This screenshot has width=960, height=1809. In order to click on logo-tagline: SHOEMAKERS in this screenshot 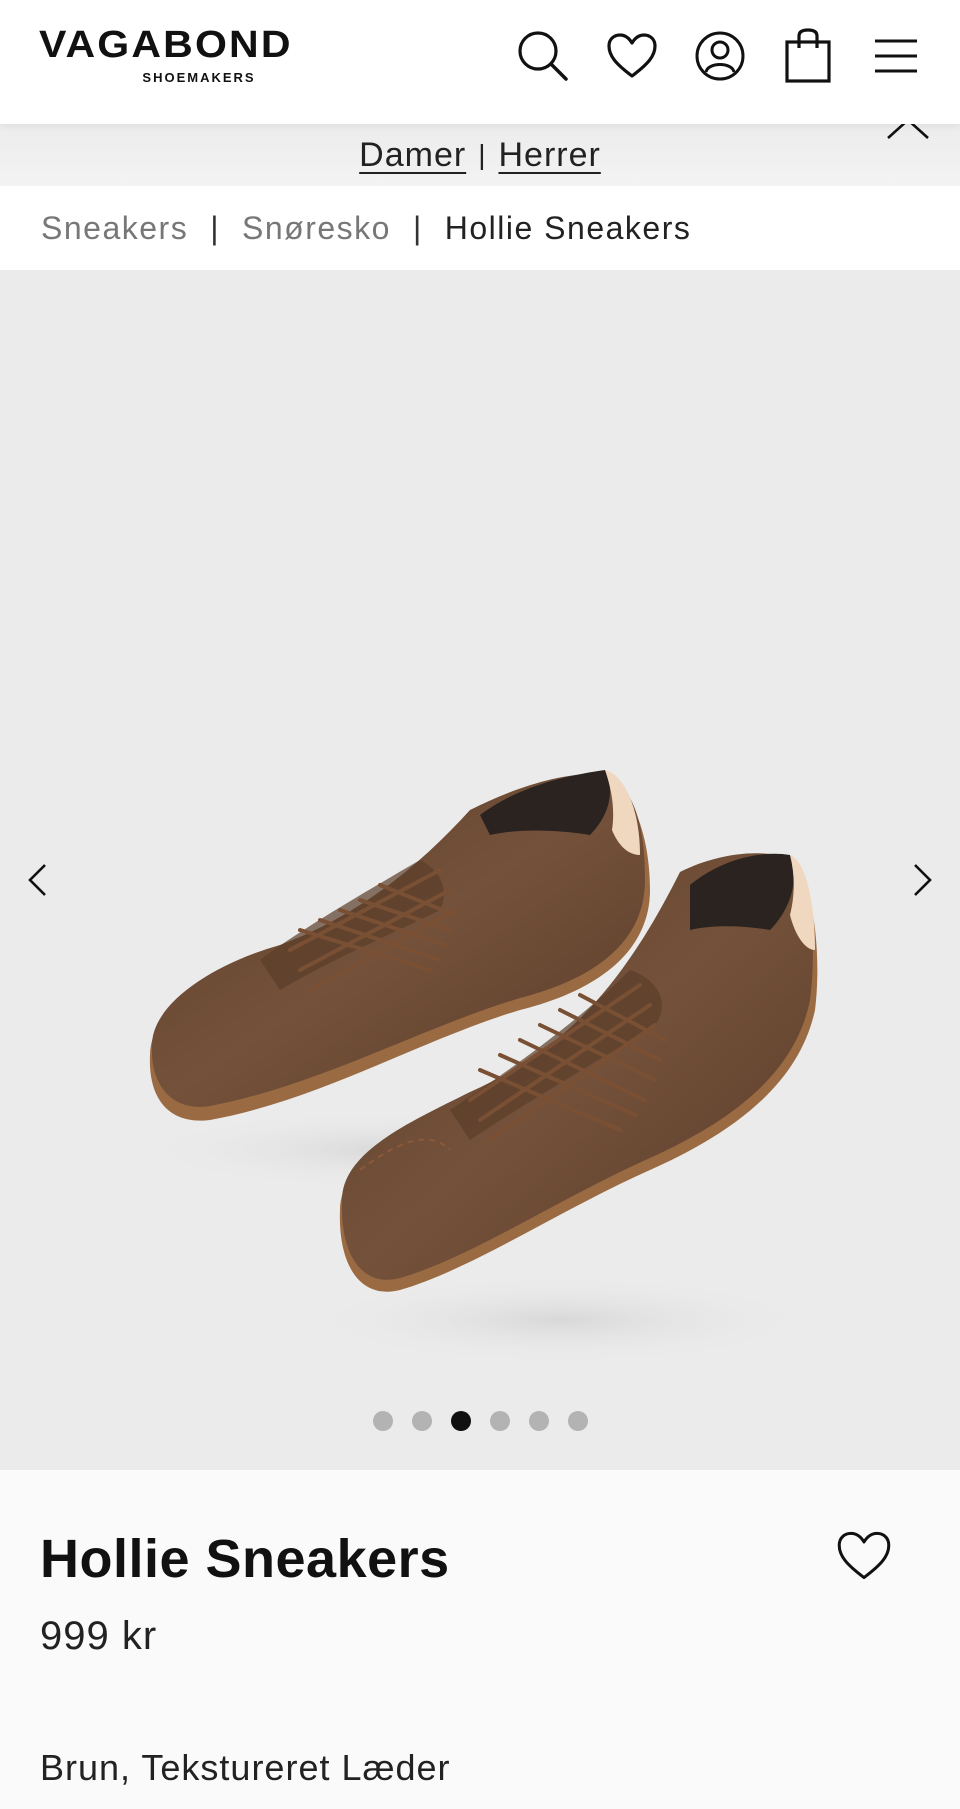, I will do `click(199, 77)`.